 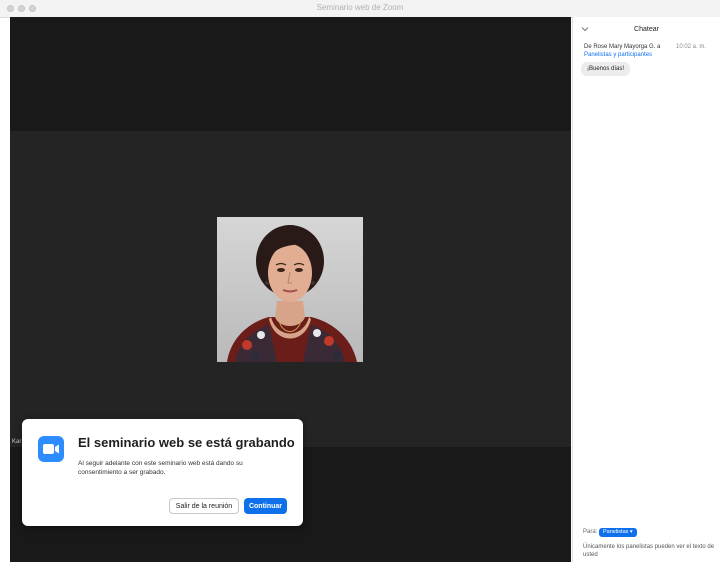 What do you see at coordinates (265, 506) in the screenshot?
I see `continue-button: Continuar` at bounding box center [265, 506].